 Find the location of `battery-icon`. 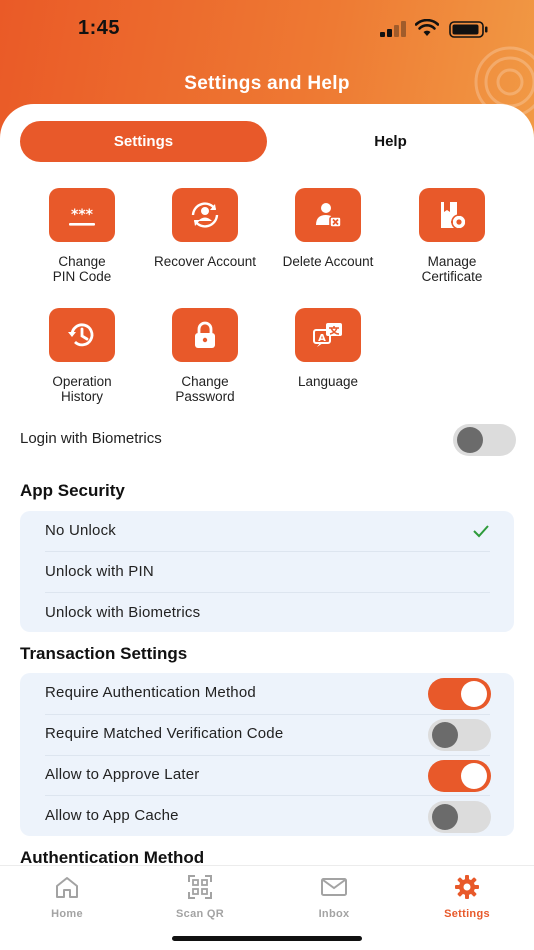

battery-icon is located at coordinates (468, 29).